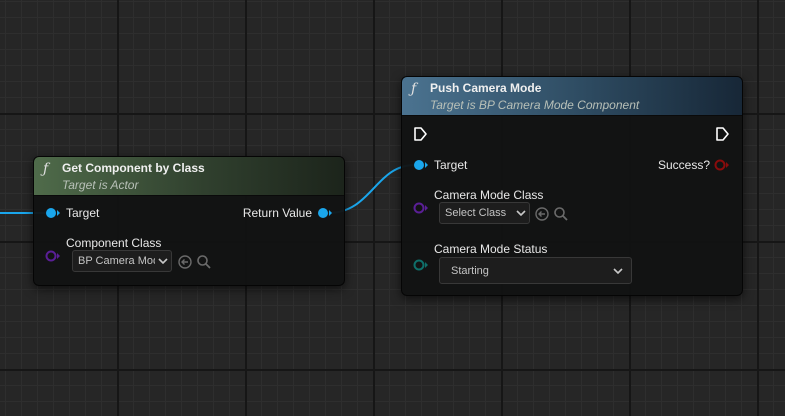 Image resolution: width=785 pixels, height=416 pixels. What do you see at coordinates (114, 243) in the screenshot?
I see `component-class-pin-label: Component Class` at bounding box center [114, 243].